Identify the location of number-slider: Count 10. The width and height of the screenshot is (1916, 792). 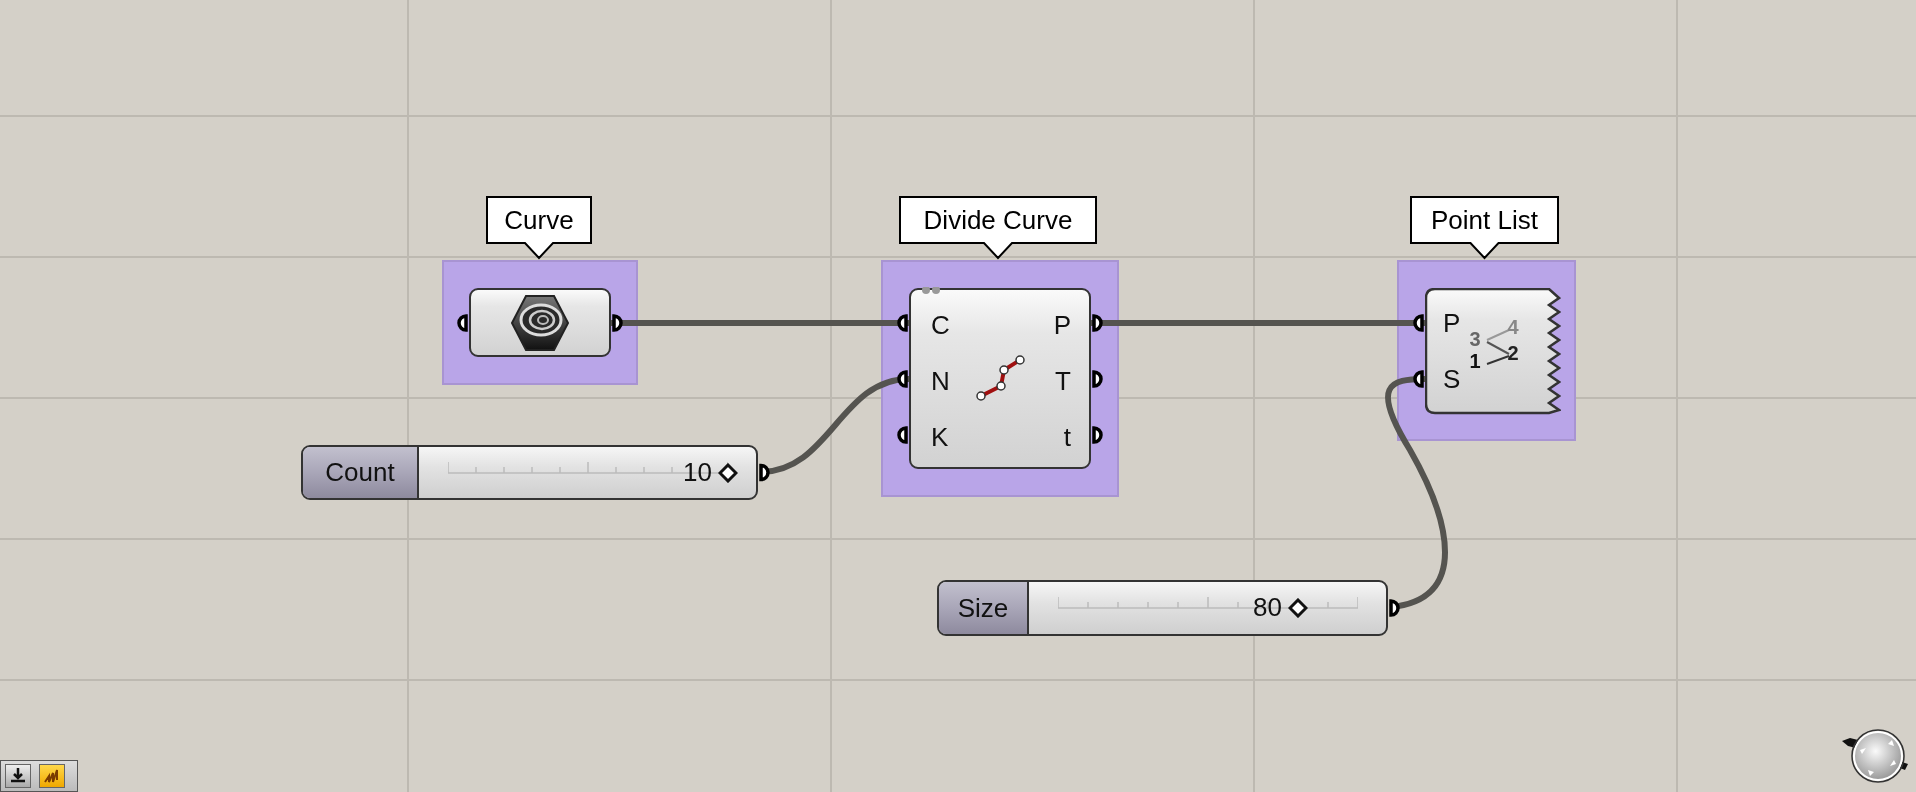
(529, 472).